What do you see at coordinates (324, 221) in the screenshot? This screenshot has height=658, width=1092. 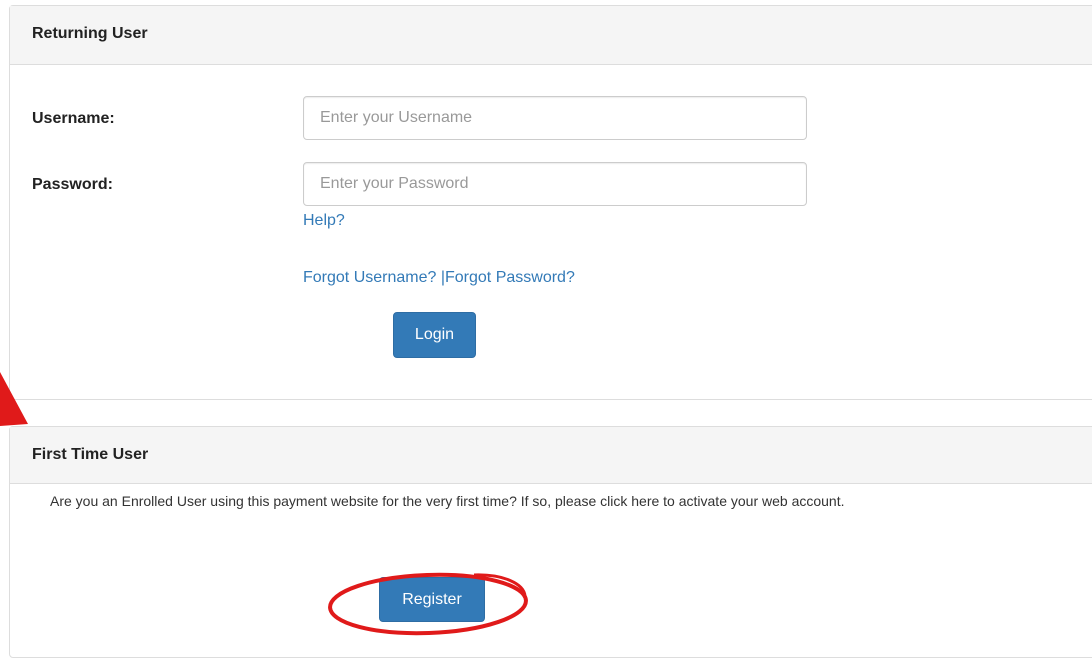 I see `help-link: Help?` at bounding box center [324, 221].